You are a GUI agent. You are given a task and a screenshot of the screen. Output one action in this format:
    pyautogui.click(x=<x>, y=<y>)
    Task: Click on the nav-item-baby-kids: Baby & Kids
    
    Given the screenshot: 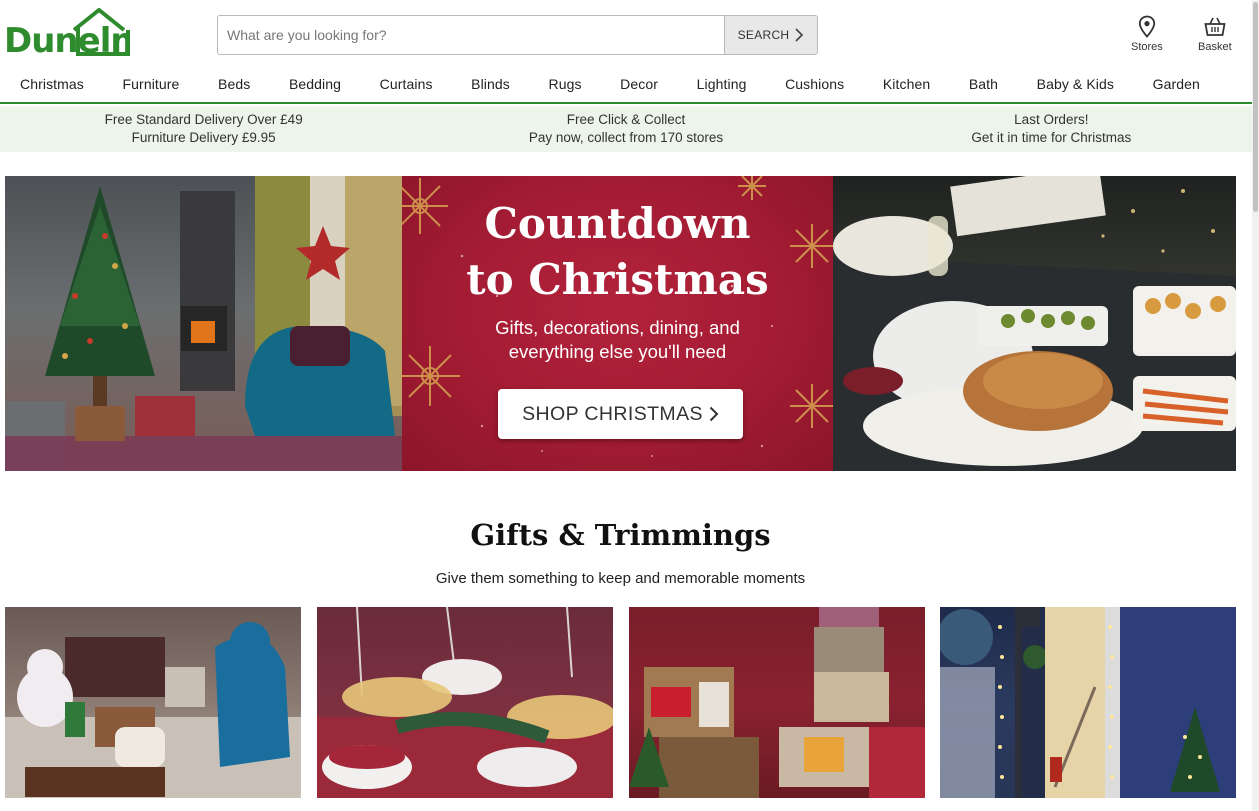 What is the action you would take?
    pyautogui.click(x=1075, y=84)
    